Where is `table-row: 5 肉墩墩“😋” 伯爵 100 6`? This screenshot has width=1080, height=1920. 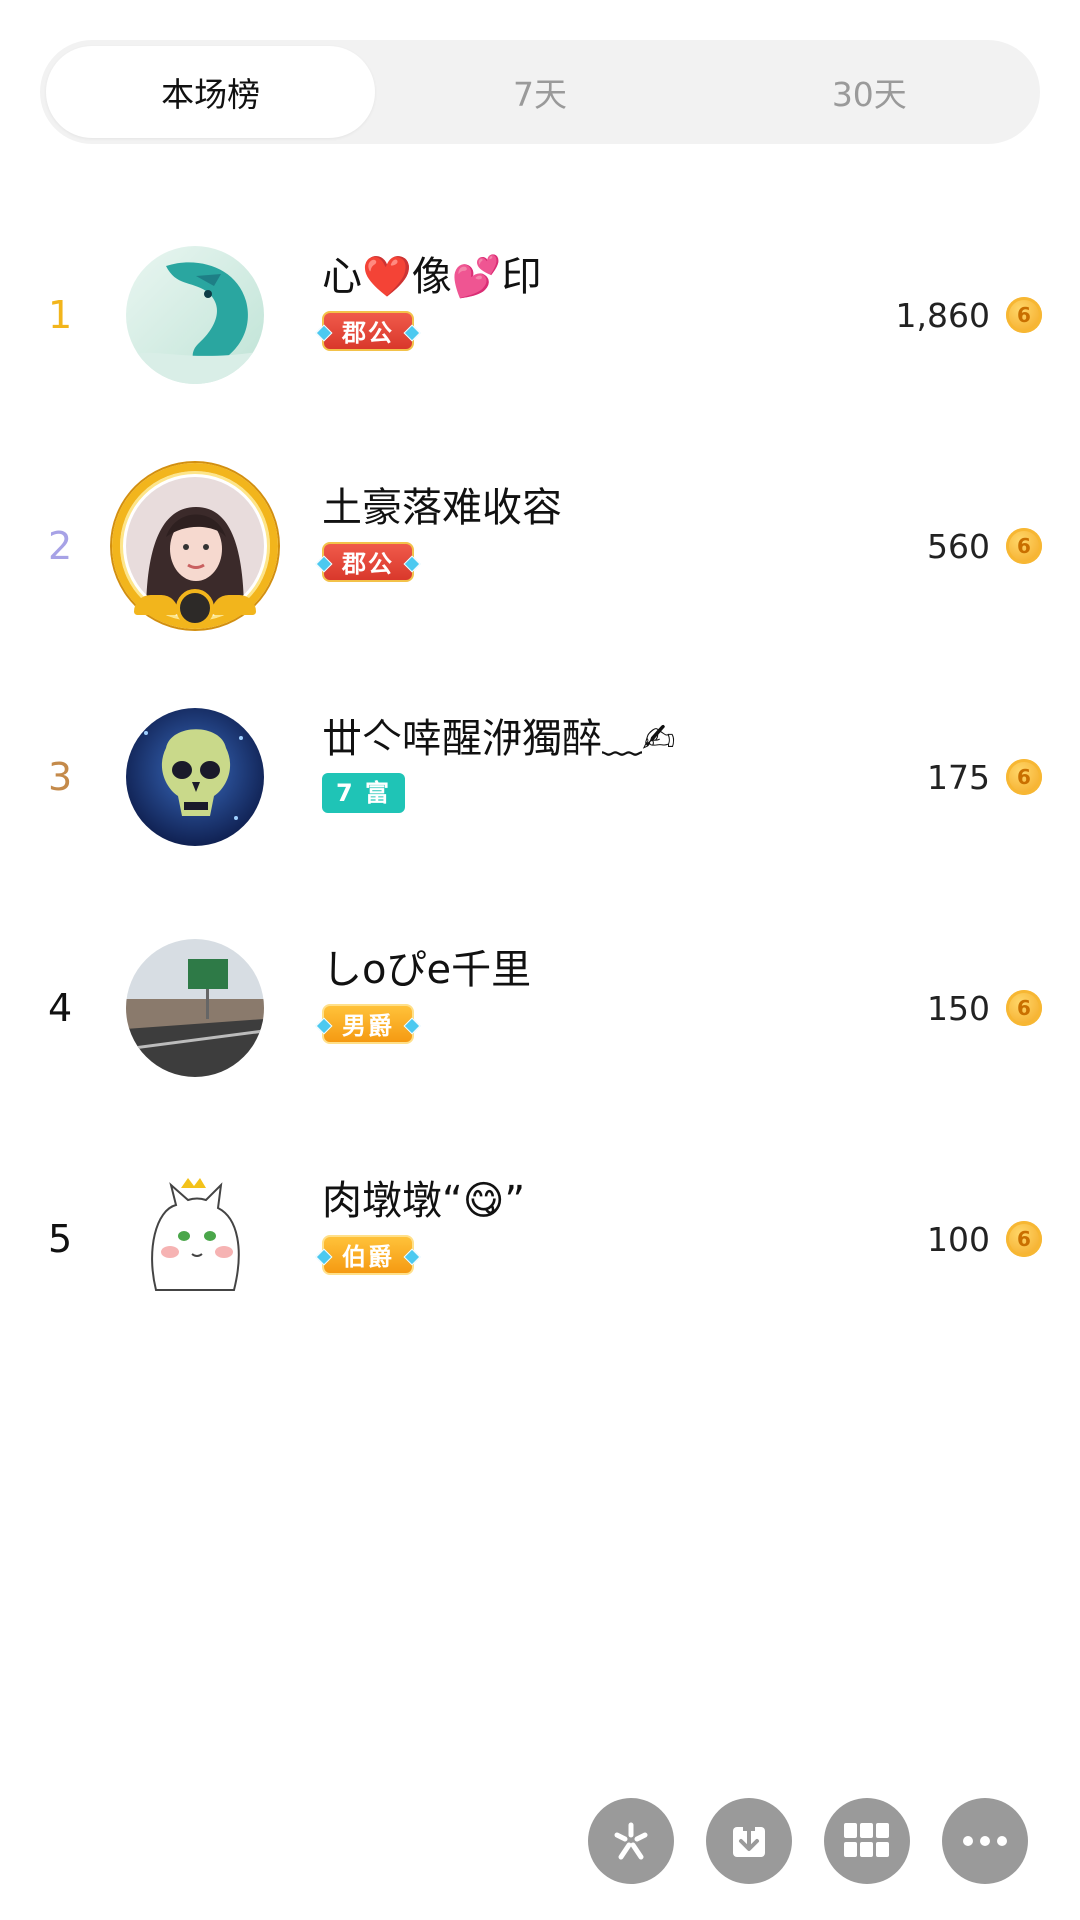
table-row: 5 肉墩墩“😋” 伯爵 100 6 is located at coordinates (540, 1239).